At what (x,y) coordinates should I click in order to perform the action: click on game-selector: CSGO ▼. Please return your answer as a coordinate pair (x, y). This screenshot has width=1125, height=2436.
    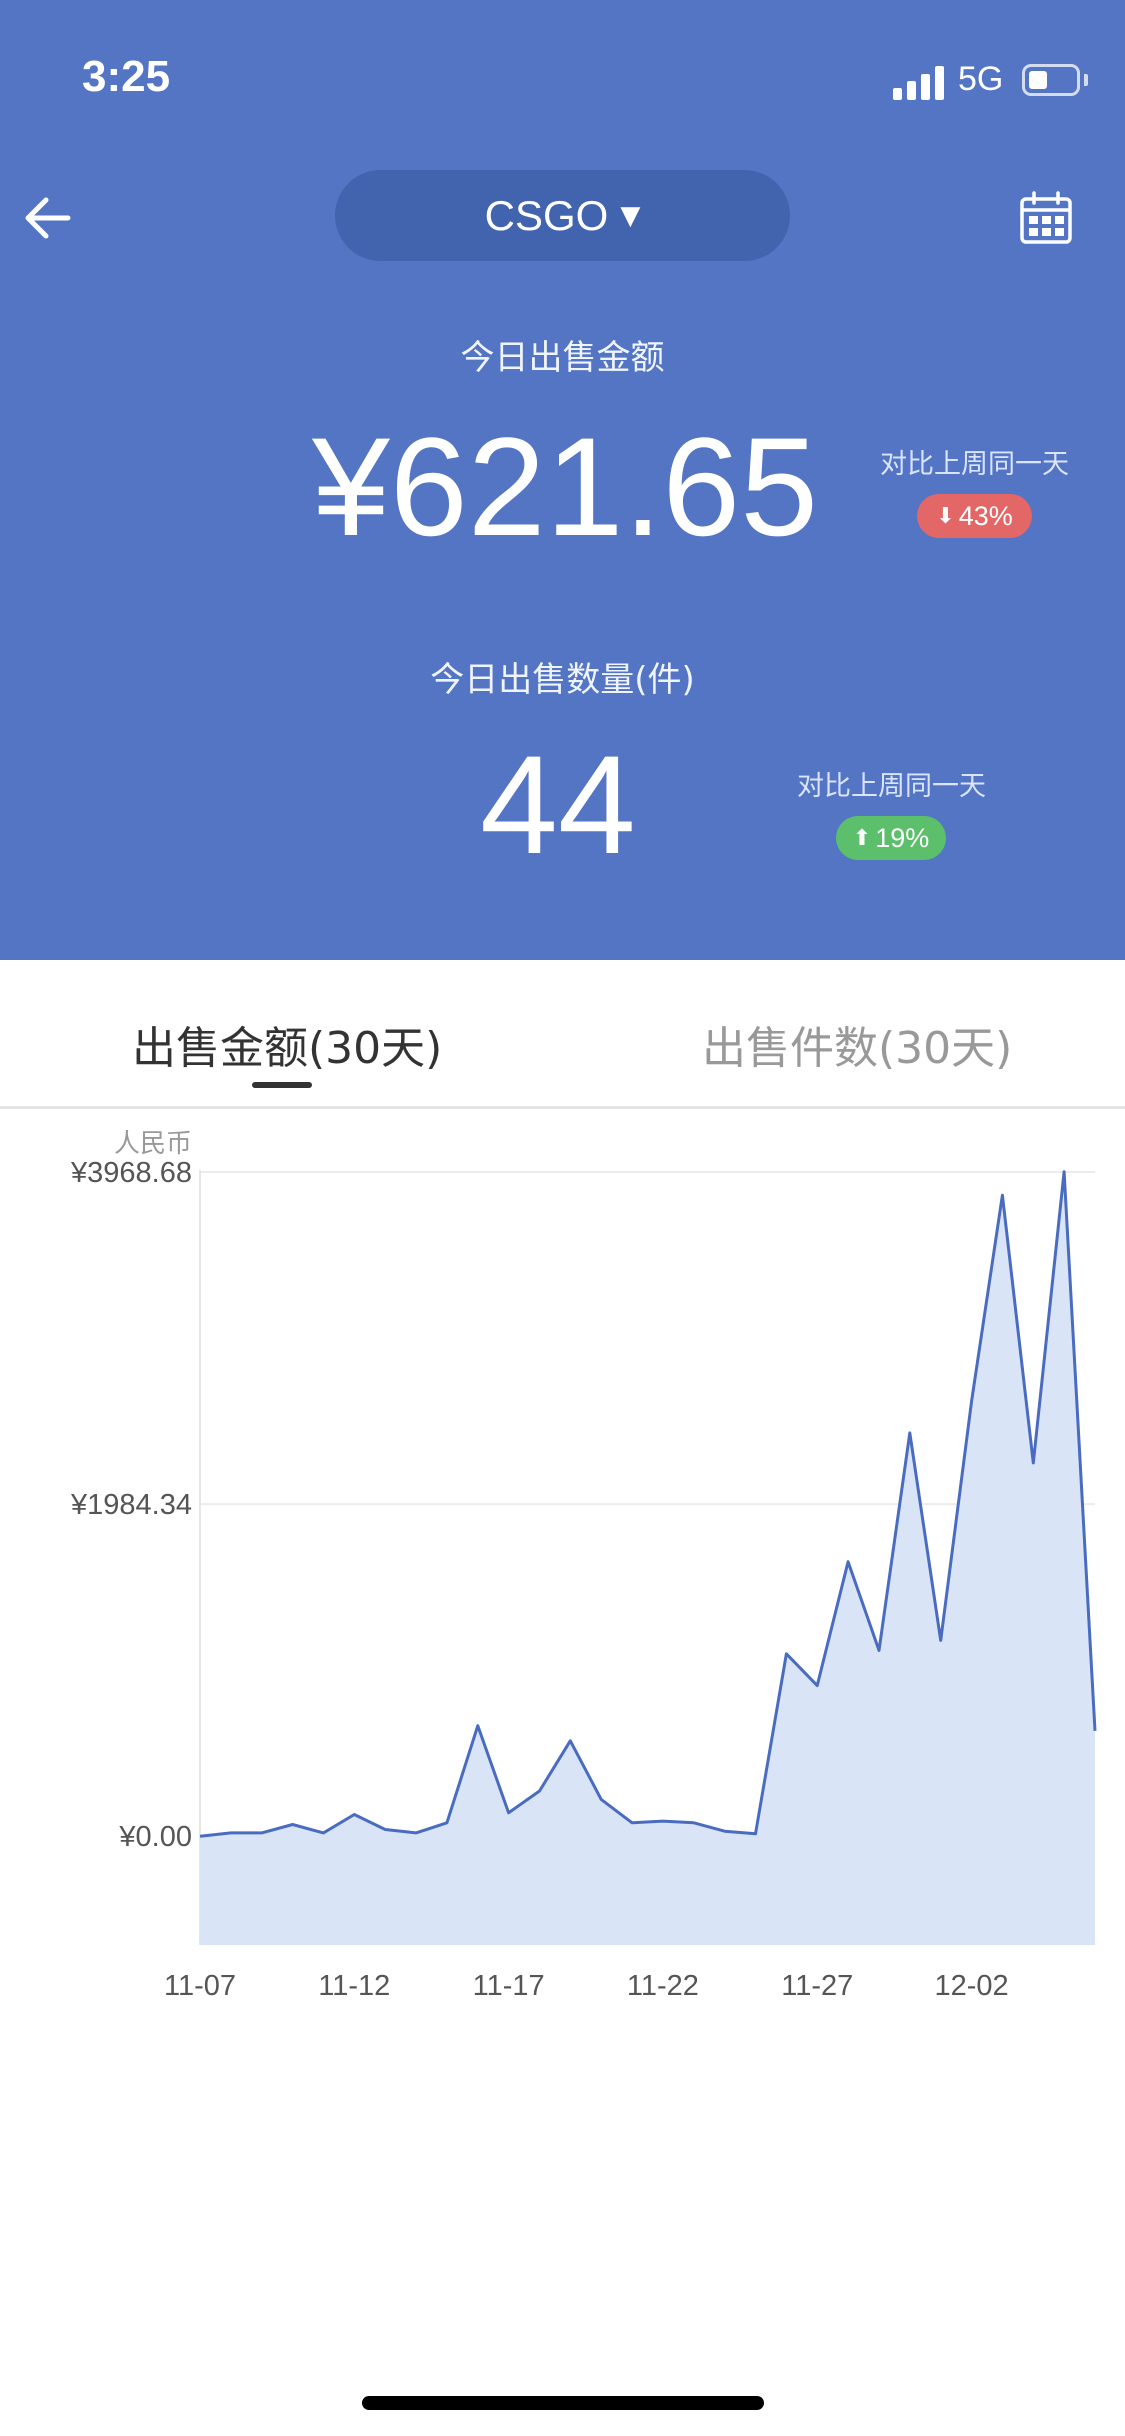
    Looking at the image, I should click on (562, 215).